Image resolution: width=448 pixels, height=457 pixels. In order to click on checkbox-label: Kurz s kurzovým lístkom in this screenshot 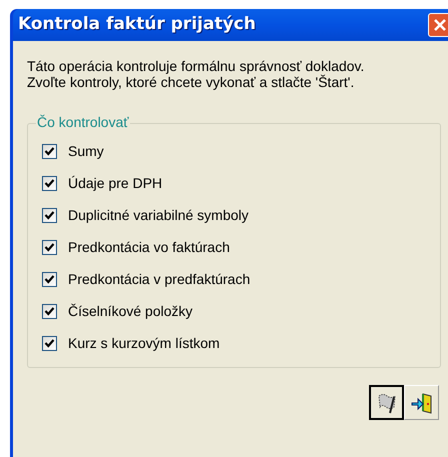, I will do `click(144, 343)`.